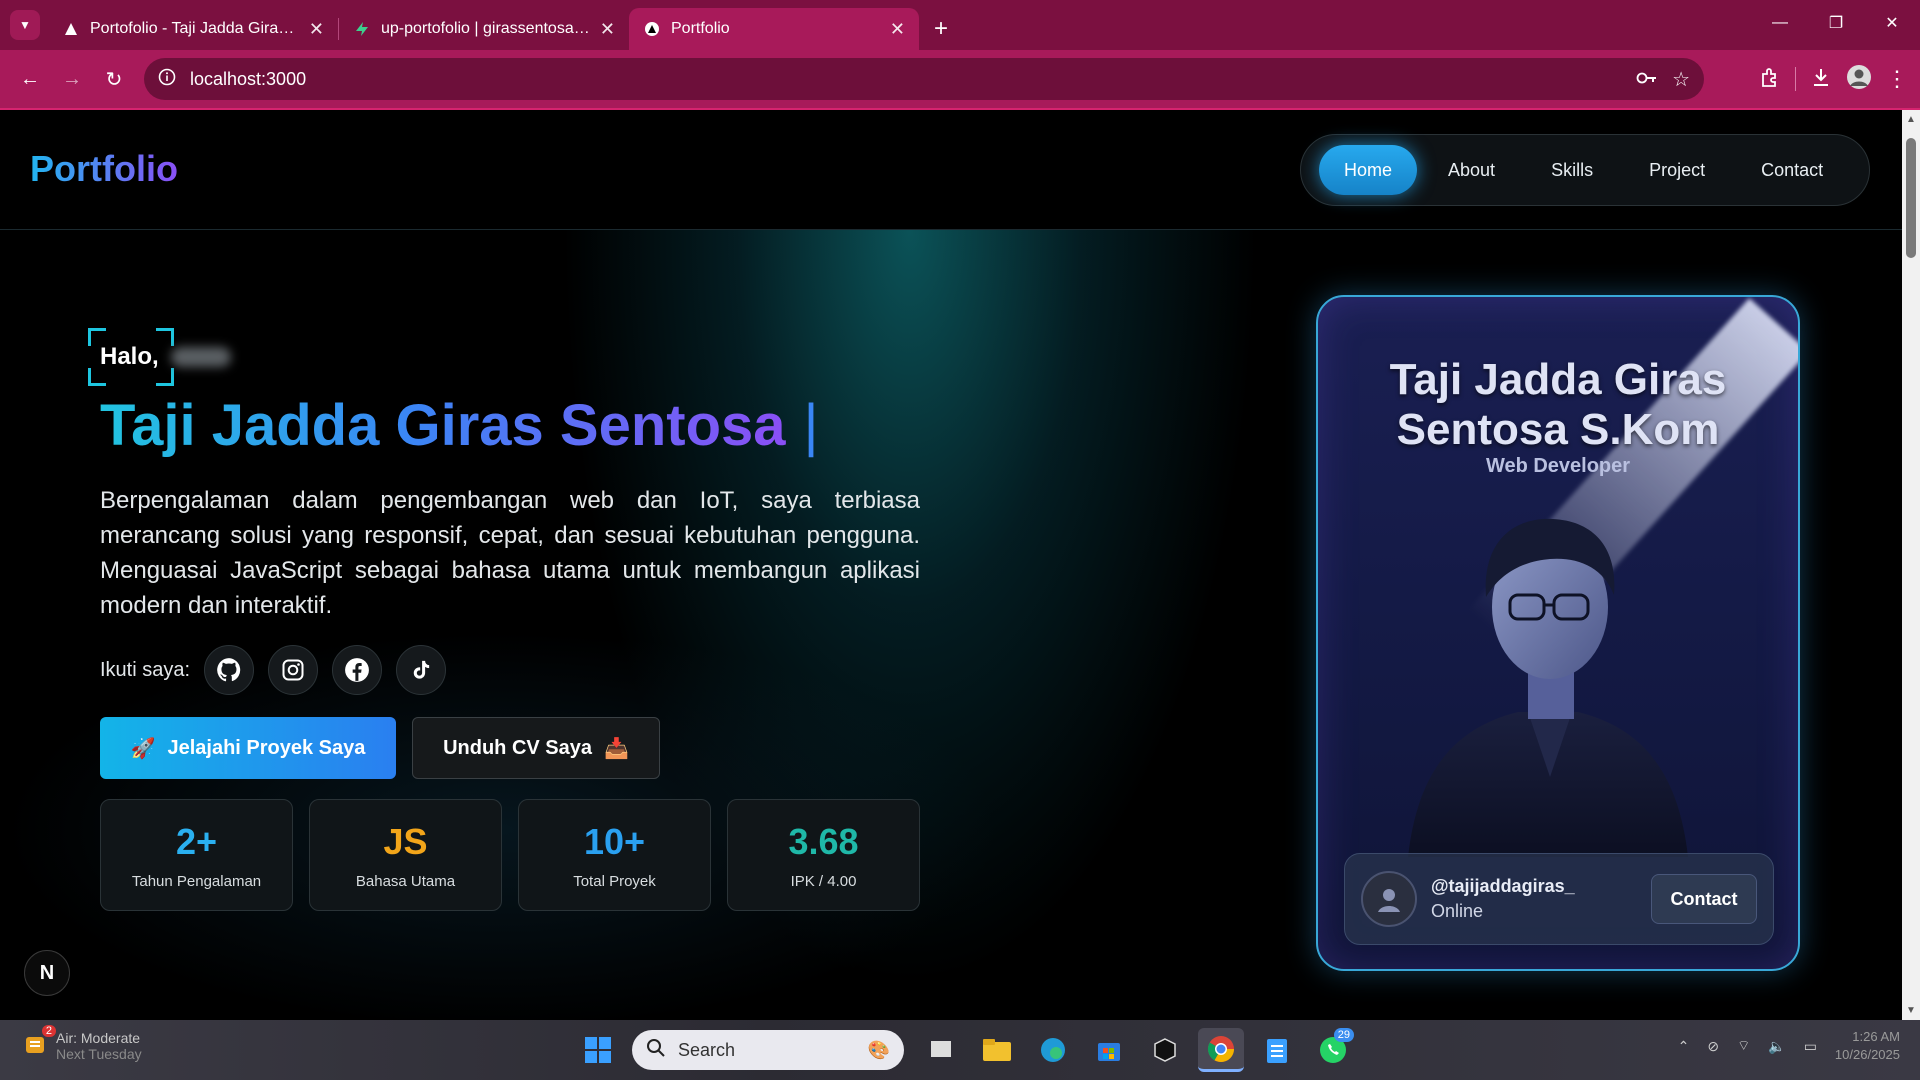 The width and height of the screenshot is (1920, 1080). What do you see at coordinates (707, 1049) in the screenshot?
I see `search-placeholder: Search` at bounding box center [707, 1049].